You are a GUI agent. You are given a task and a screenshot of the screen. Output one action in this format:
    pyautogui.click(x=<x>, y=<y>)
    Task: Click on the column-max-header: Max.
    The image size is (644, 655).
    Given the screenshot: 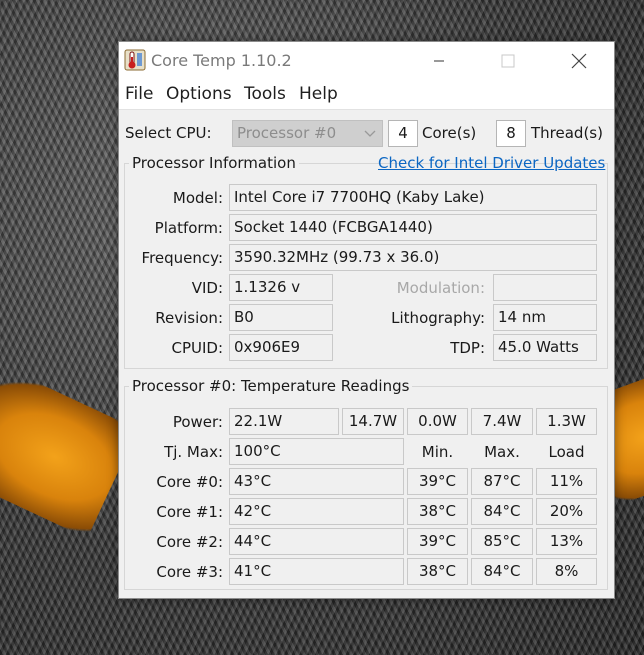 What is the action you would take?
    pyautogui.click(x=502, y=452)
    